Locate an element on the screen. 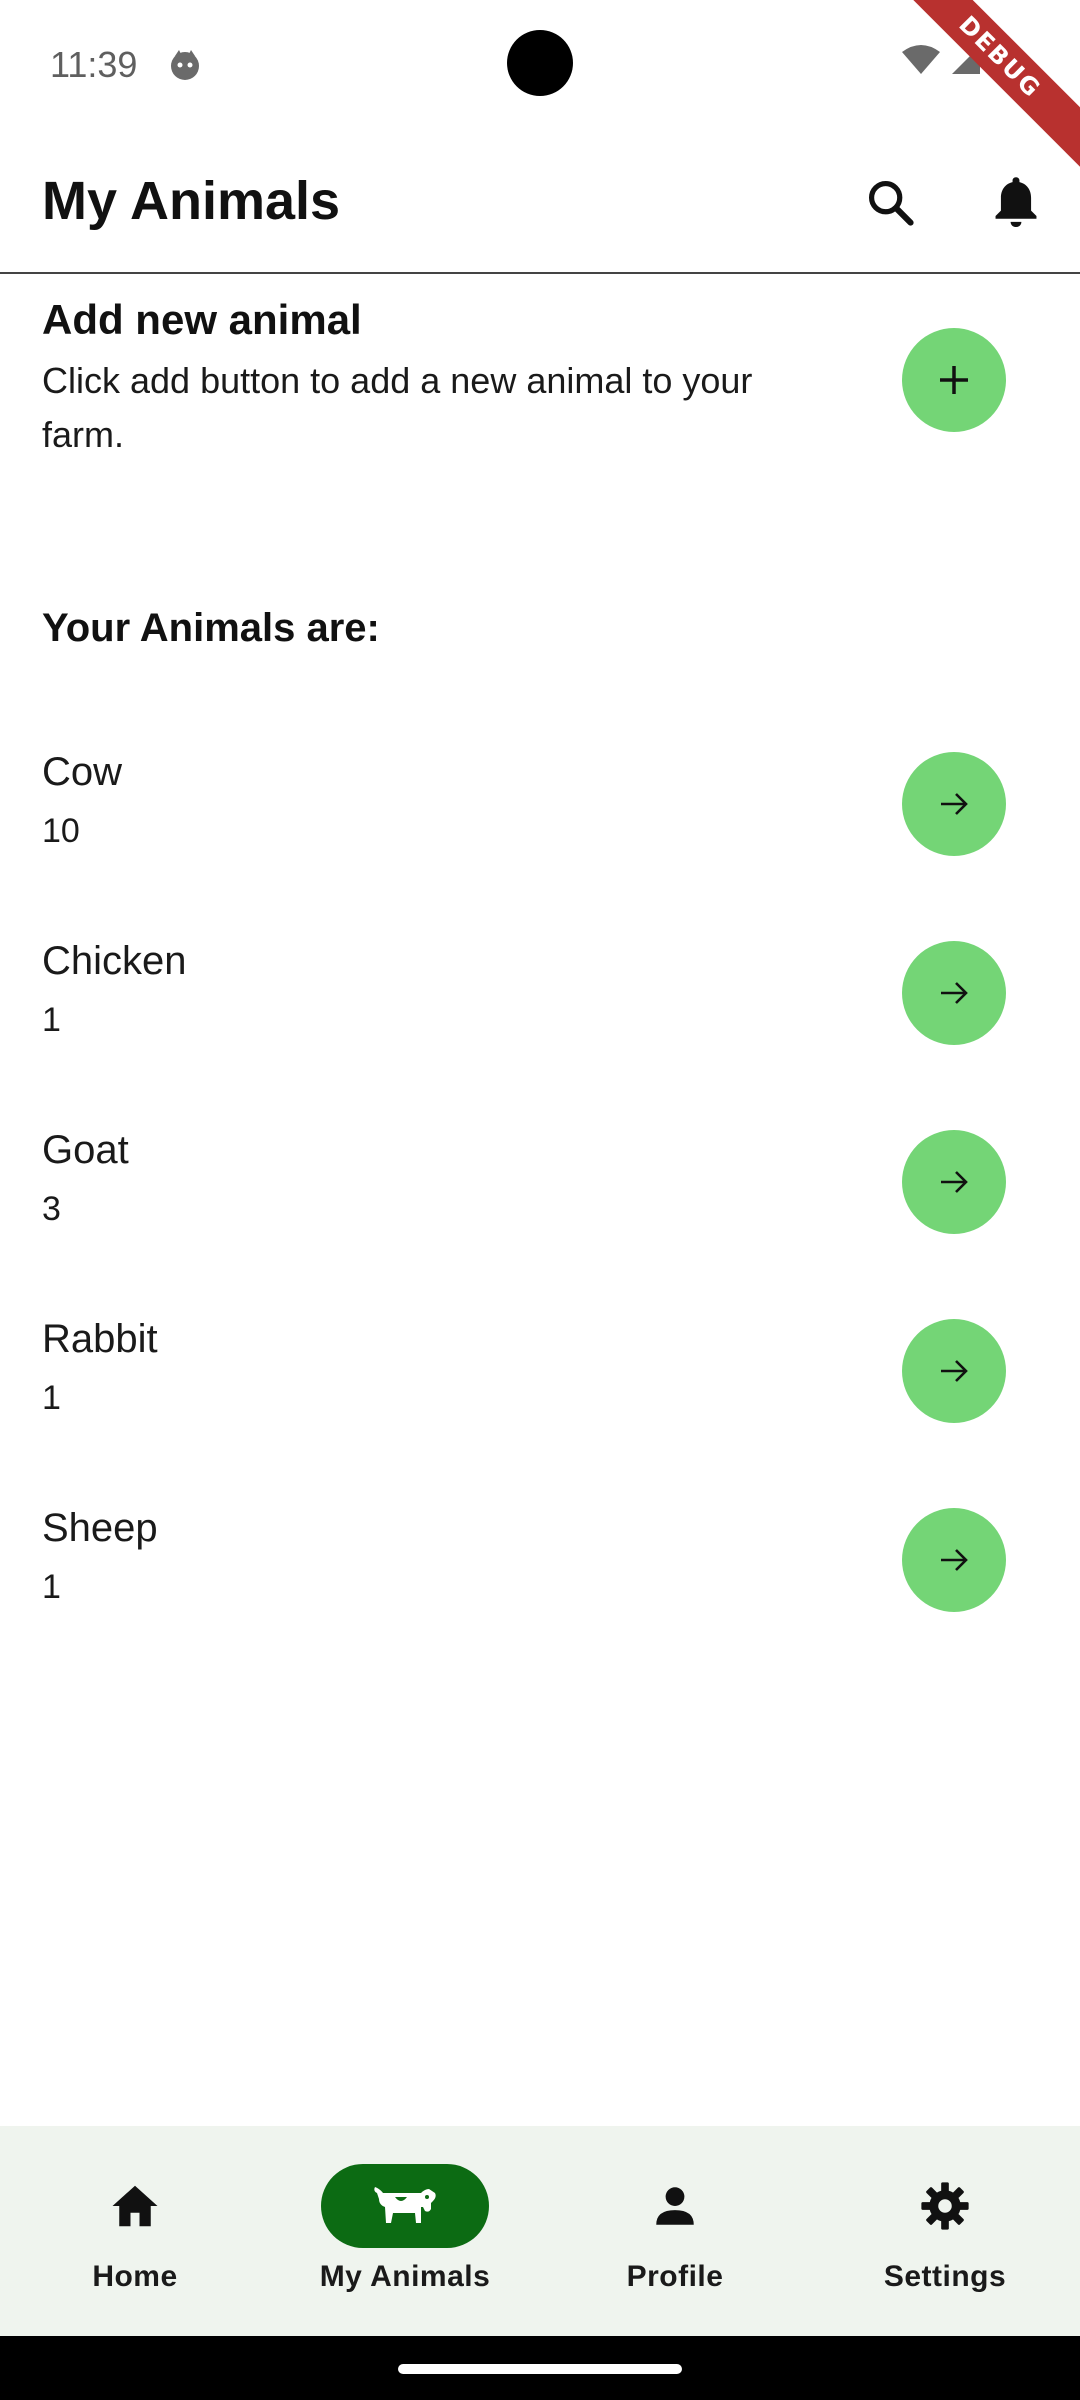 The height and width of the screenshot is (2400, 1080). cow-icon is located at coordinates (405, 2205).